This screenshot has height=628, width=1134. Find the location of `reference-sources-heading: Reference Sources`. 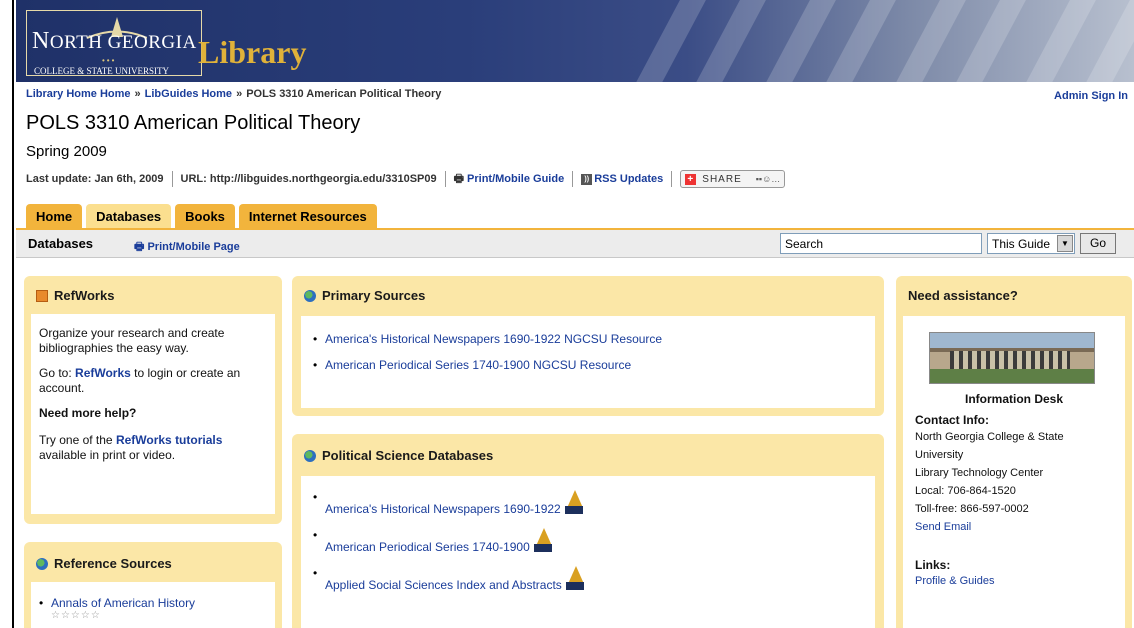

reference-sources-heading: Reference Sources is located at coordinates (104, 563).